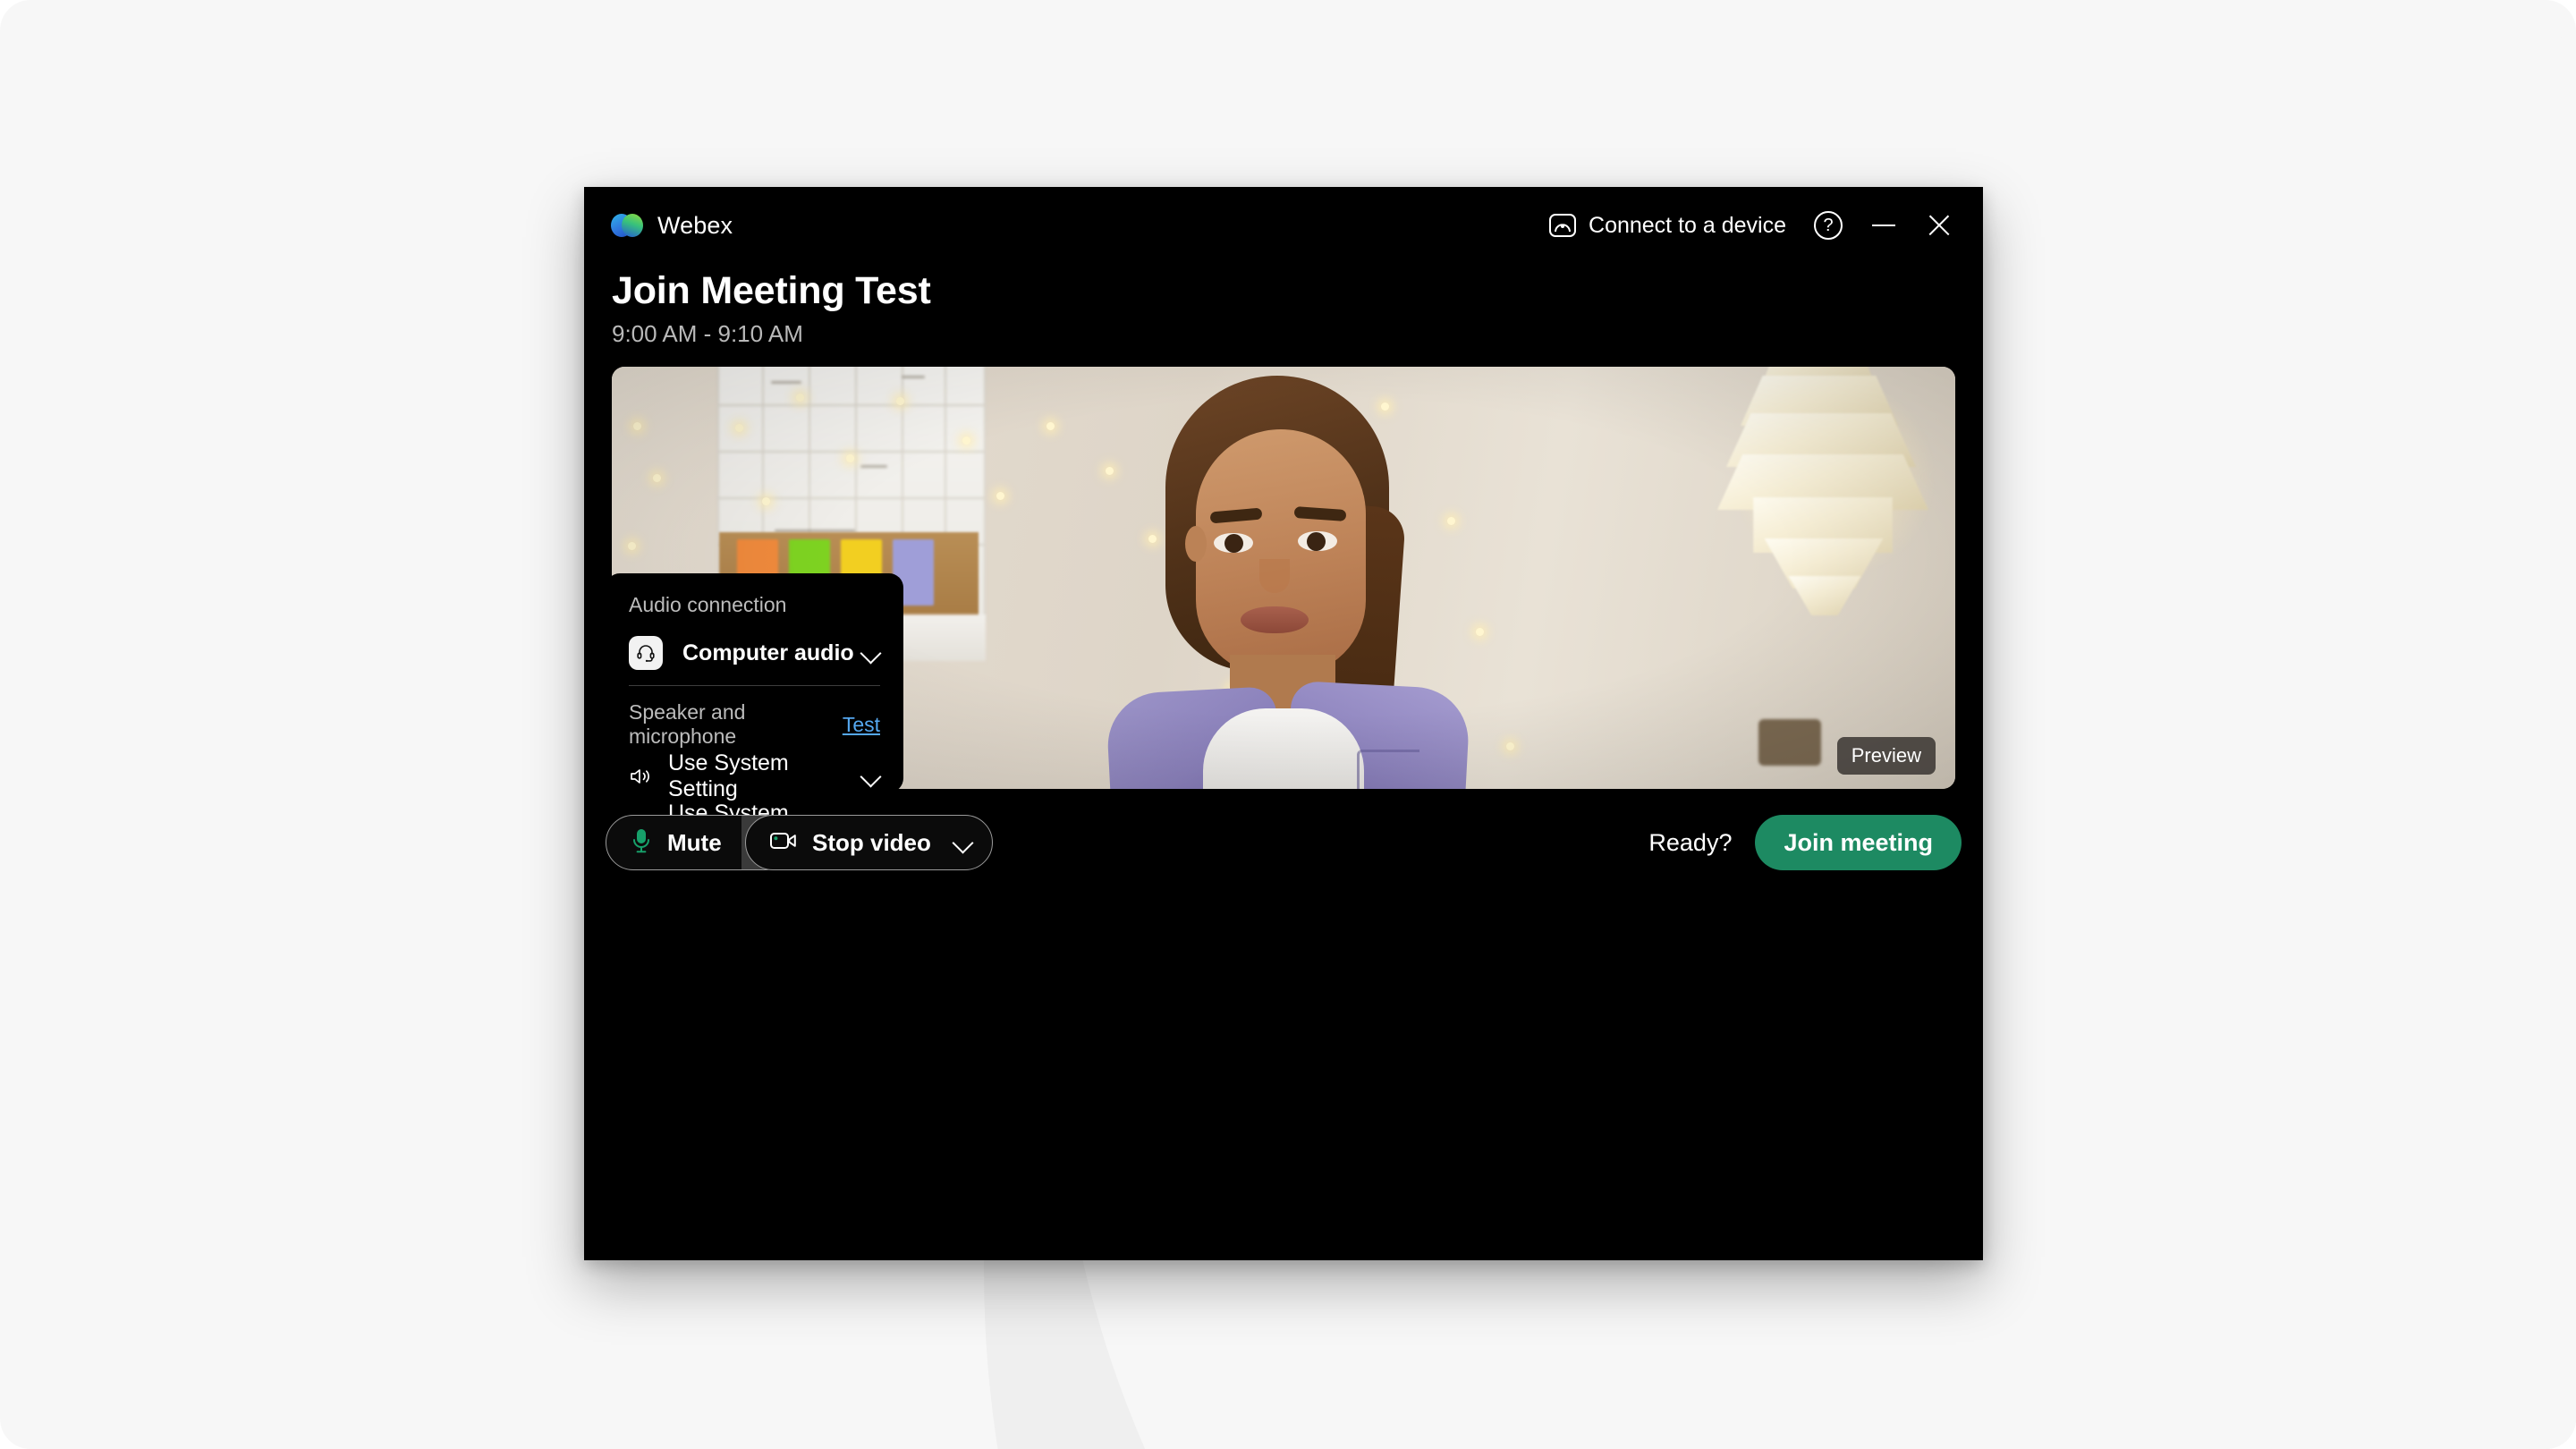 This screenshot has height=1449, width=2576. I want to click on preview-badge: Preview, so click(1886, 756).